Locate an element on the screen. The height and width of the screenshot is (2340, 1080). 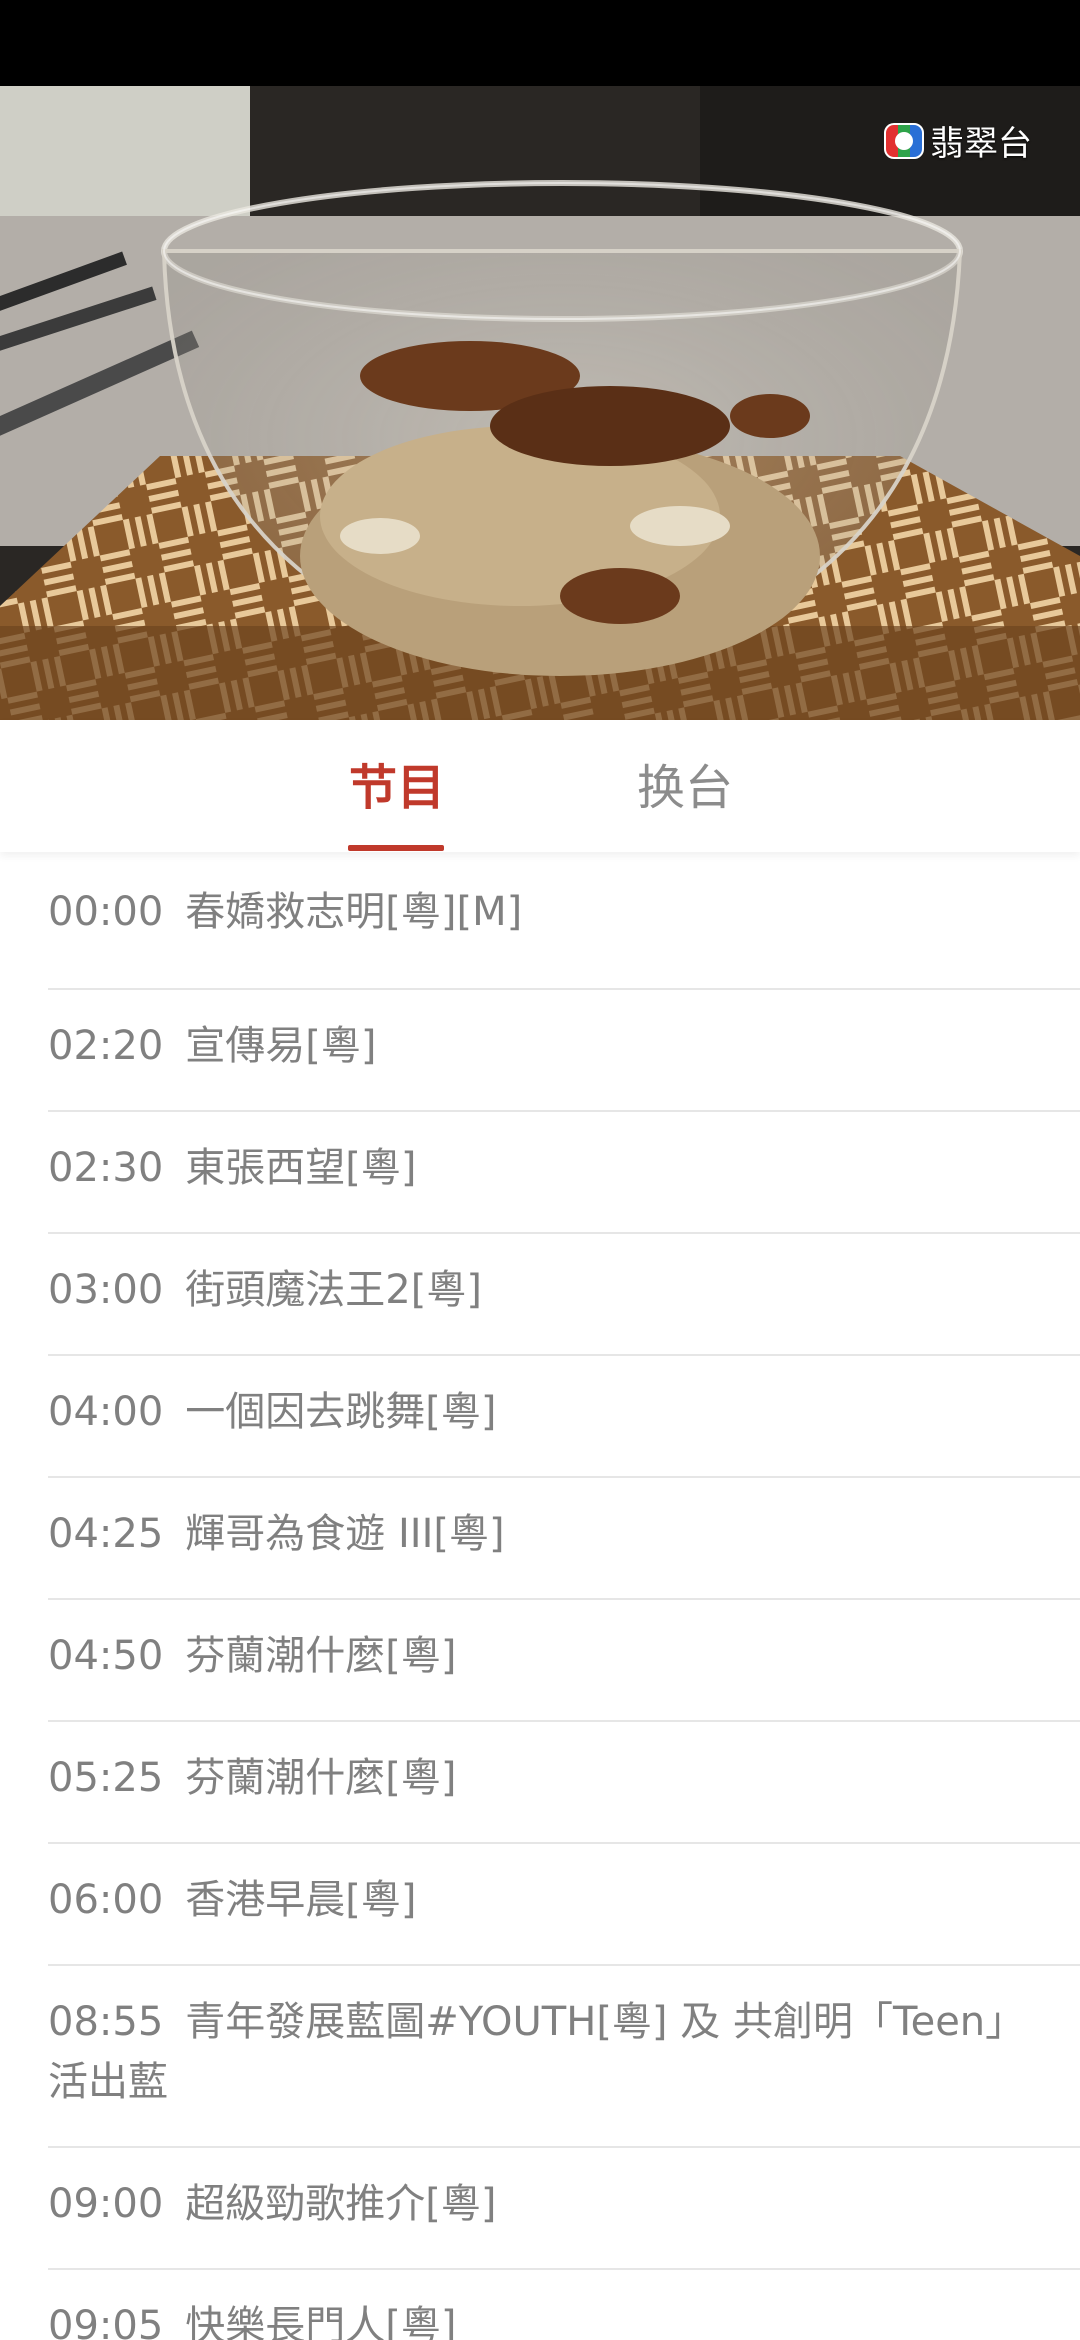
status-bar is located at coordinates (540, 43).